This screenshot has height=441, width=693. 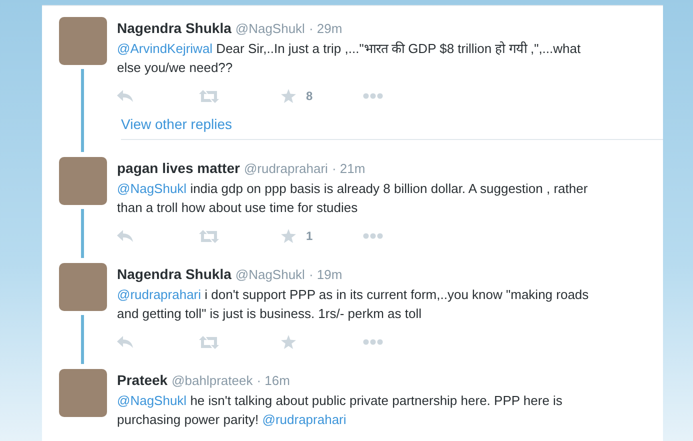 I want to click on tweet-text: @NagShukl he isn't talking about public private partnership here. PPP here is purchasing power parity! @rudraprahari, so click(x=340, y=410).